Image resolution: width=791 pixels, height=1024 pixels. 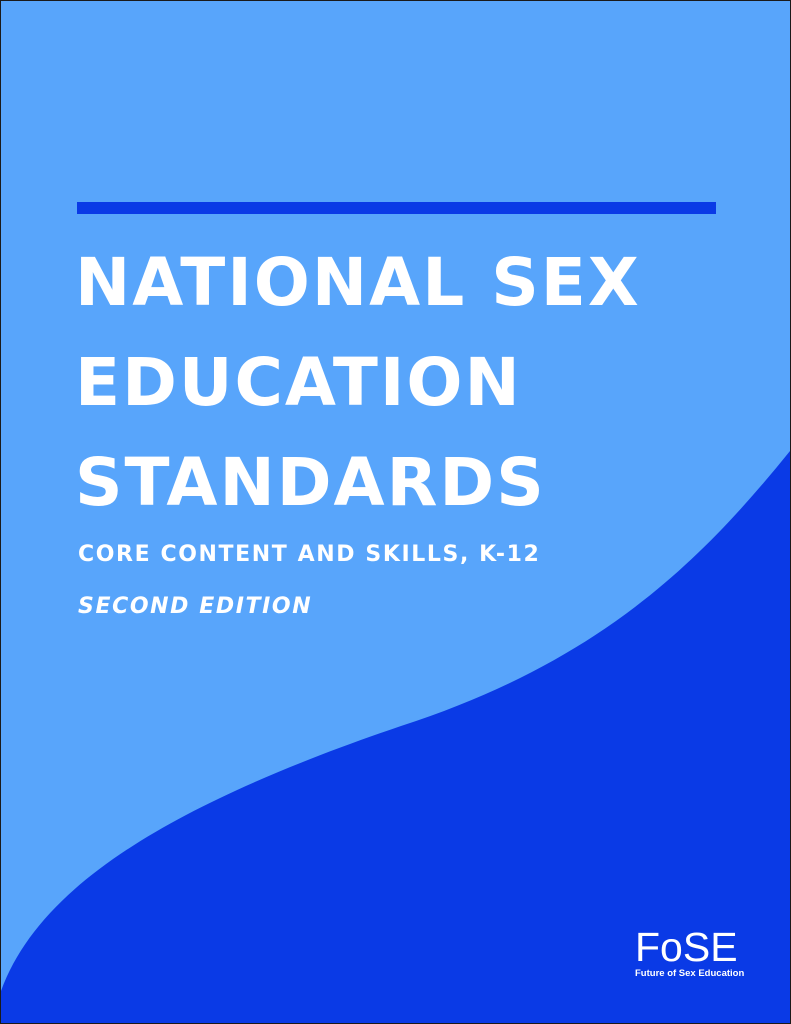 What do you see at coordinates (686, 947) in the screenshot?
I see `logo-mark: FoSE` at bounding box center [686, 947].